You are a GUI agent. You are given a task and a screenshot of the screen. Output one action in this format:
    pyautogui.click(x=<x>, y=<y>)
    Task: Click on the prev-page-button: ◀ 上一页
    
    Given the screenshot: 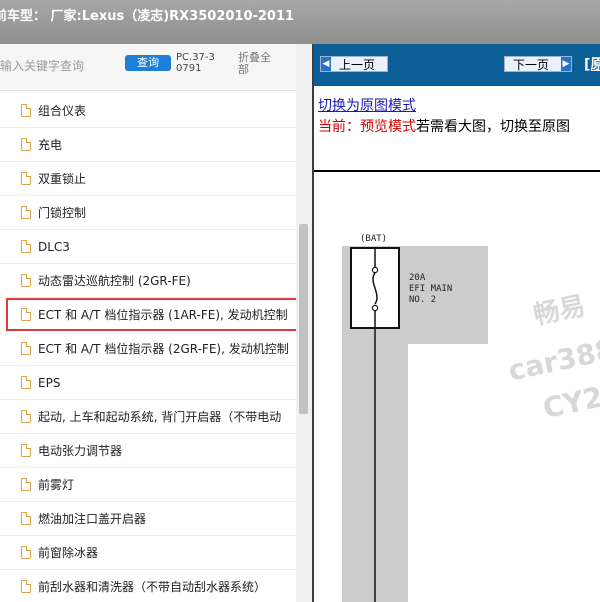 What is the action you would take?
    pyautogui.click(x=354, y=64)
    